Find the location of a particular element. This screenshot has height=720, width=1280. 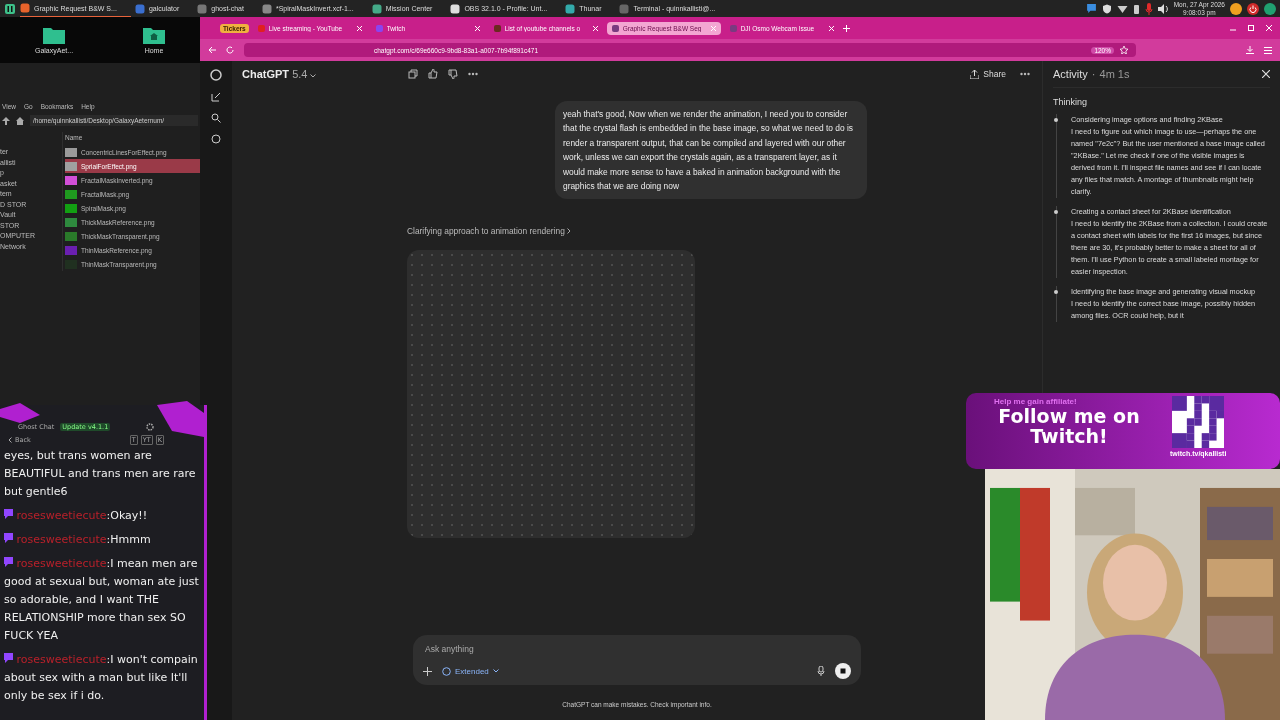

folder-icon is located at coordinates (54, 35).